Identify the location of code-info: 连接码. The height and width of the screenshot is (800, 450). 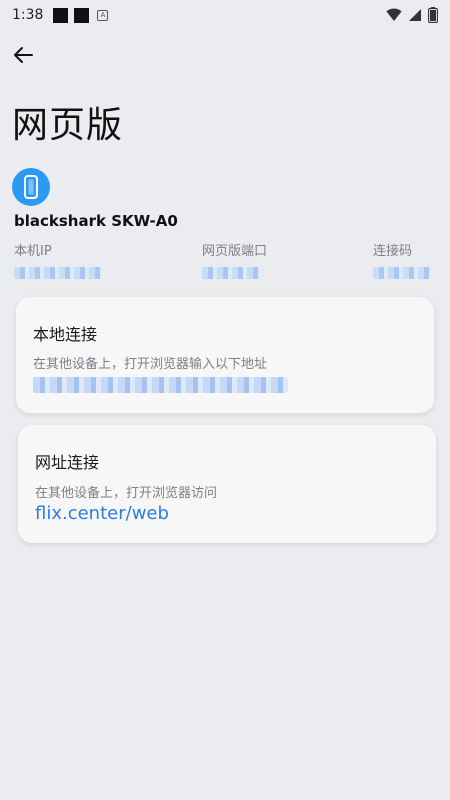
(402, 259).